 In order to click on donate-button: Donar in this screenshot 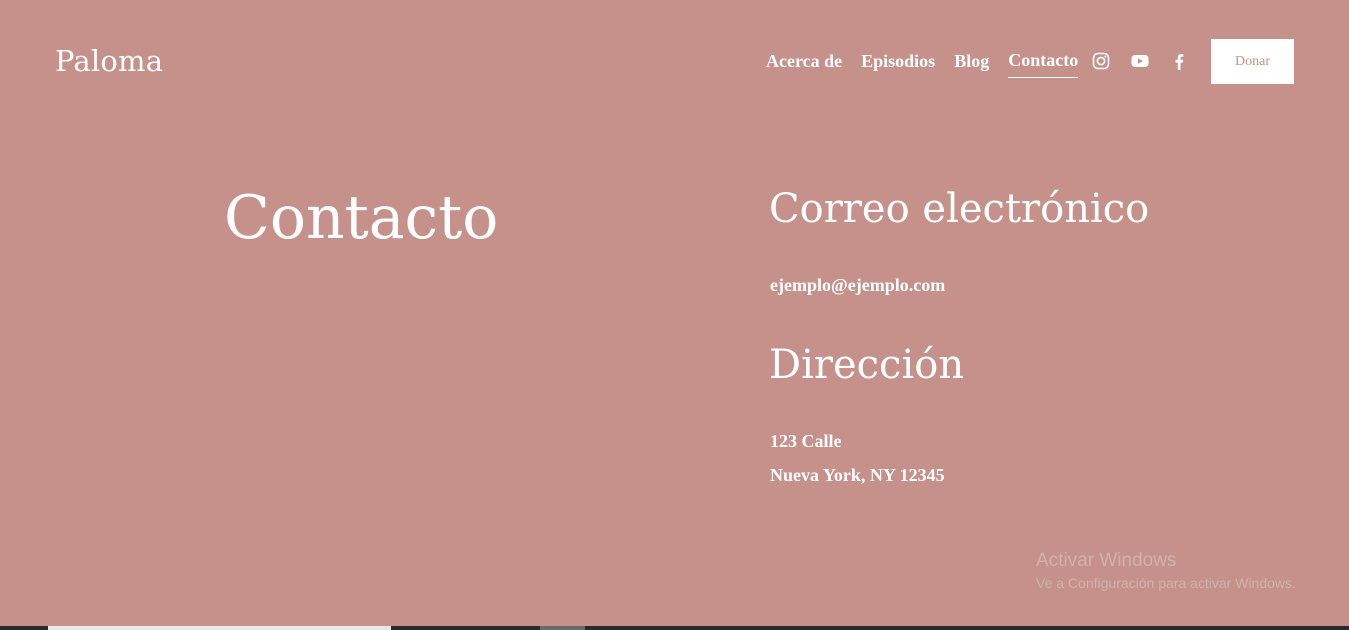, I will do `click(1252, 61)`.